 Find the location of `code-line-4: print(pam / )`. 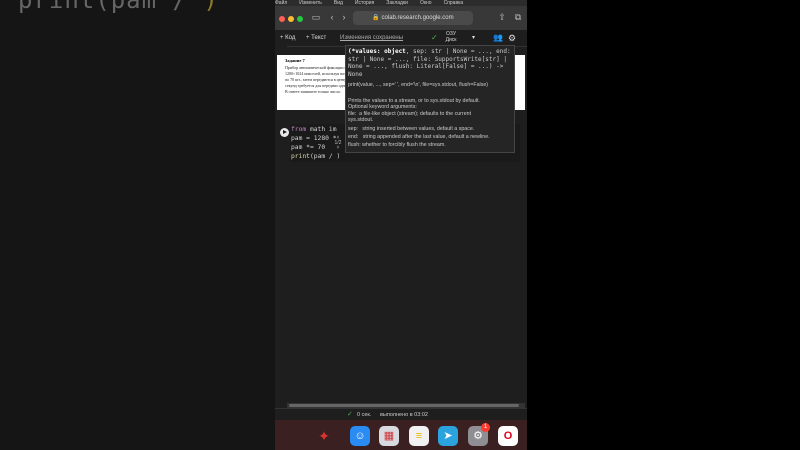

code-line-4: print(pam / ) is located at coordinates (316, 156).